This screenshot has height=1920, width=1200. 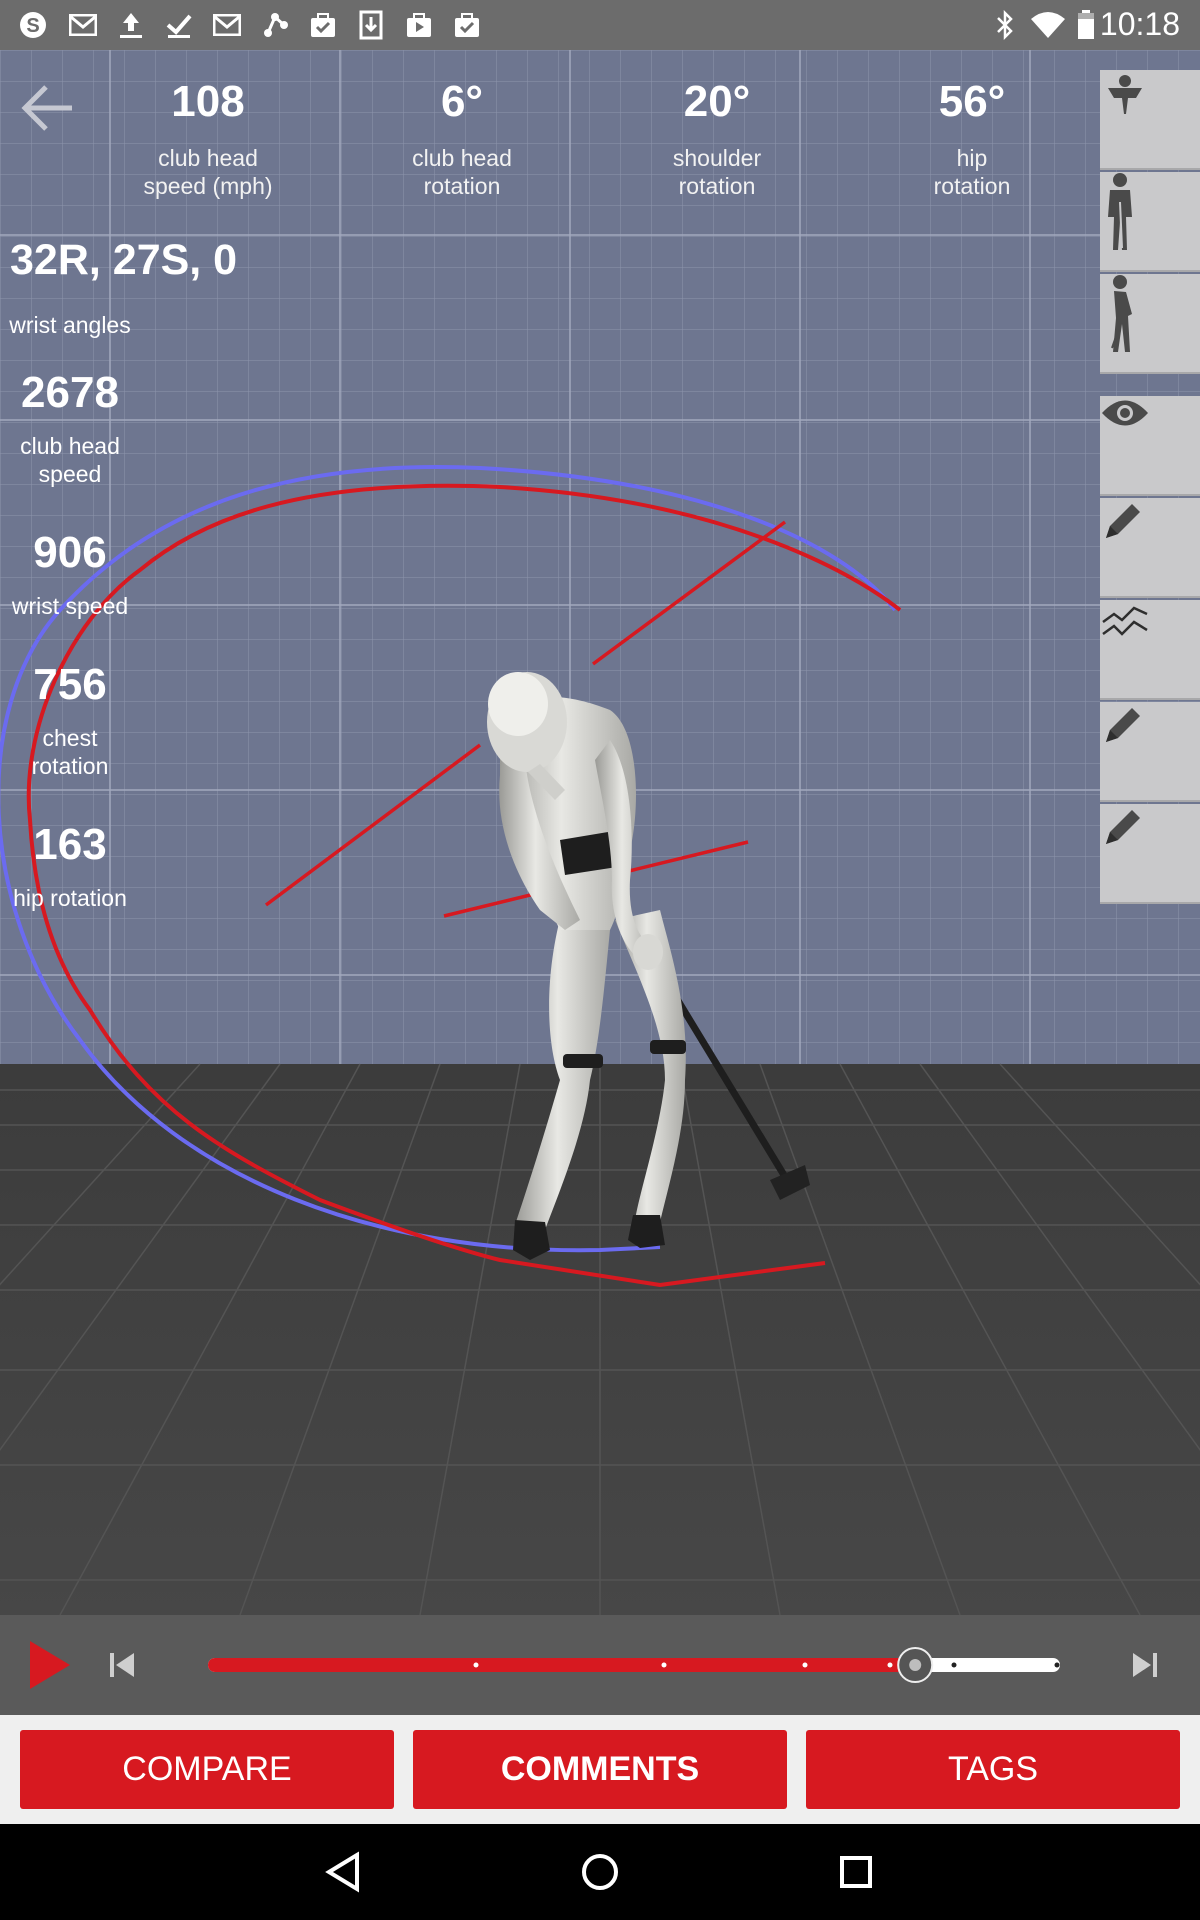 What do you see at coordinates (179, 25) in the screenshot?
I see `check-icon` at bounding box center [179, 25].